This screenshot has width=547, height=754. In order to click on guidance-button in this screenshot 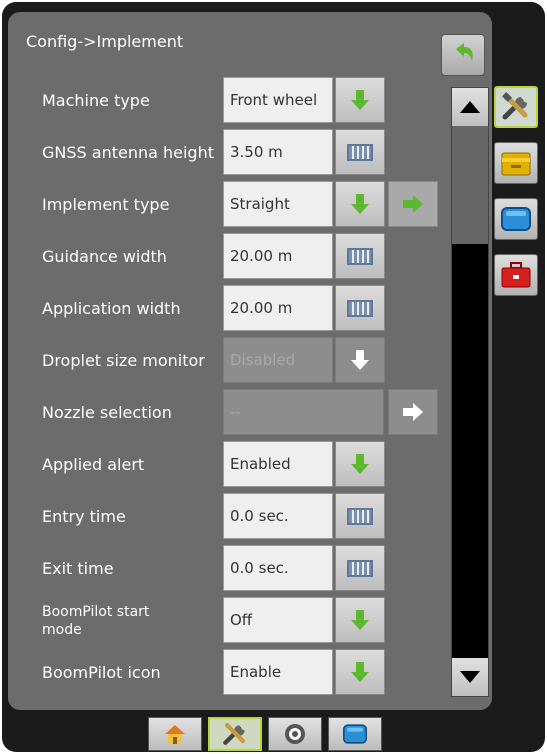, I will do `click(295, 734)`.